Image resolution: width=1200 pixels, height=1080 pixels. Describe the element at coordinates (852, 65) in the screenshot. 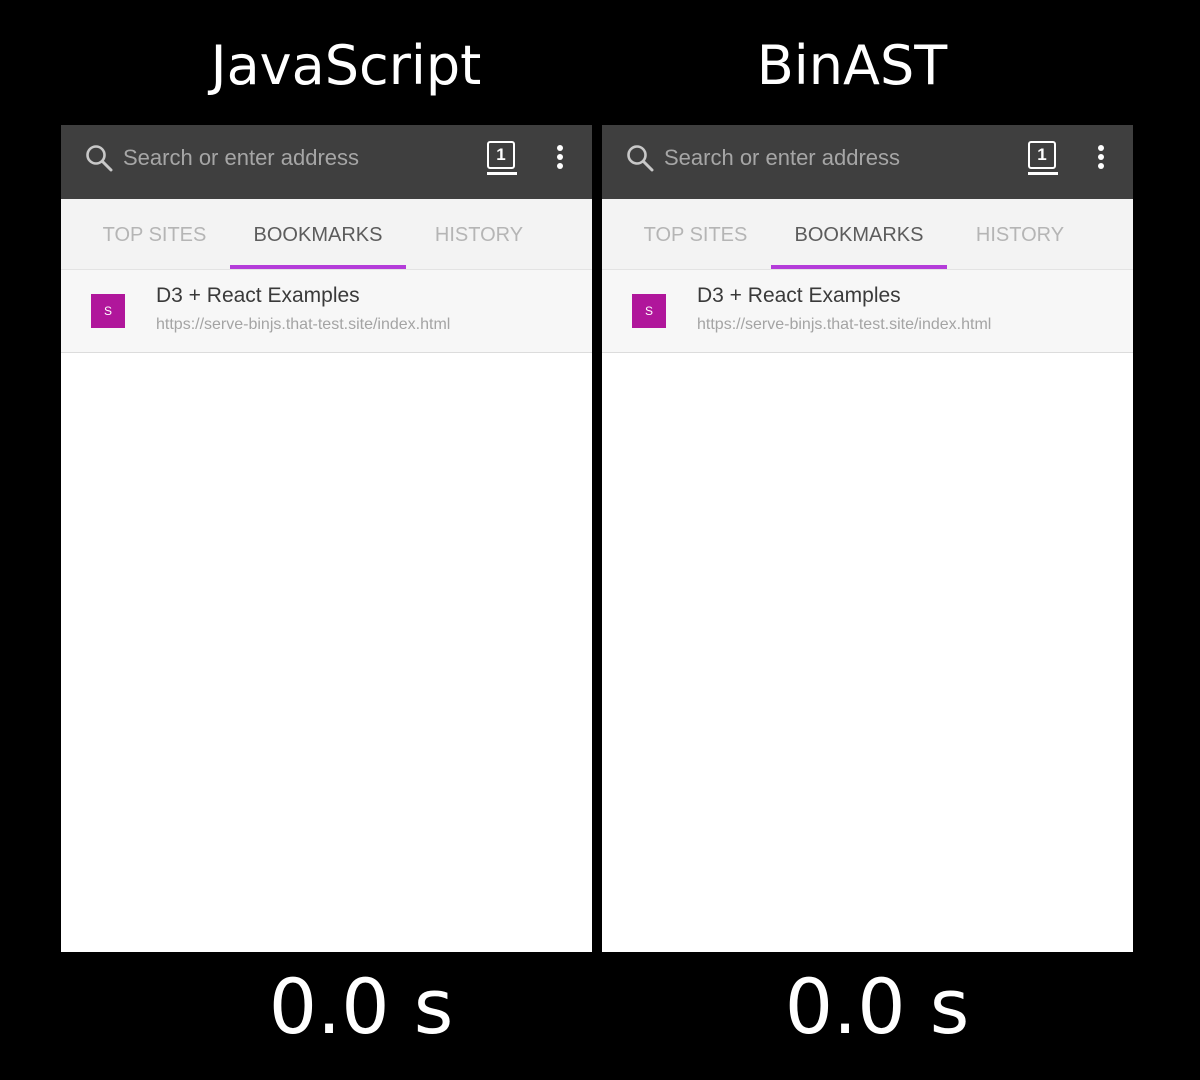

I see `panel-title-binast: BinAST` at that location.